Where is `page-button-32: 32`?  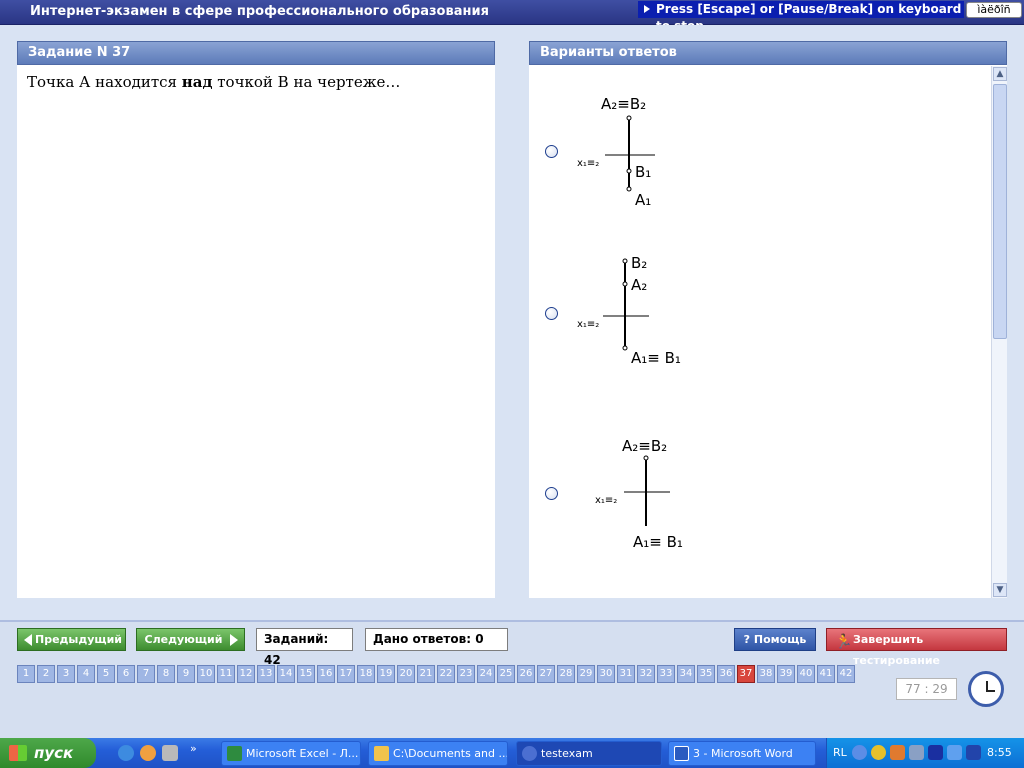 page-button-32: 32 is located at coordinates (646, 674).